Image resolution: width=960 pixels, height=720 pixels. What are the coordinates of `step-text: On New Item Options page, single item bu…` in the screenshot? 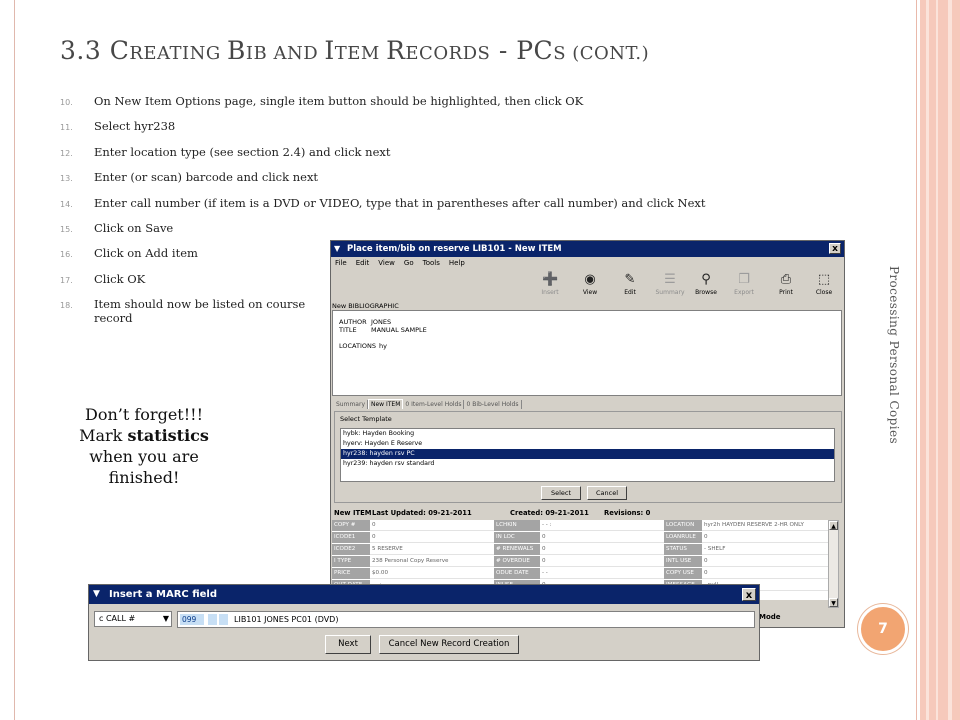 It's located at (339, 101).